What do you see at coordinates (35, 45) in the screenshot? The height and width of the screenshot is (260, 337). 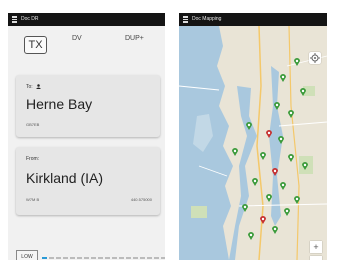 I see `tx-button: TX` at bounding box center [35, 45].